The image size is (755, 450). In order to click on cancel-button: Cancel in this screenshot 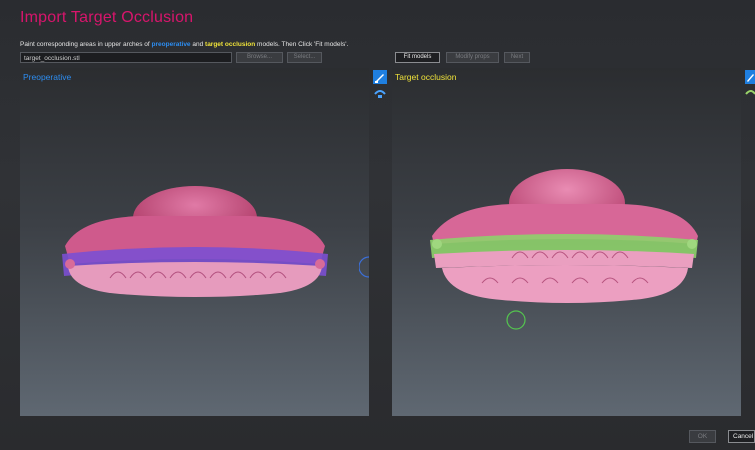, I will do `click(741, 436)`.